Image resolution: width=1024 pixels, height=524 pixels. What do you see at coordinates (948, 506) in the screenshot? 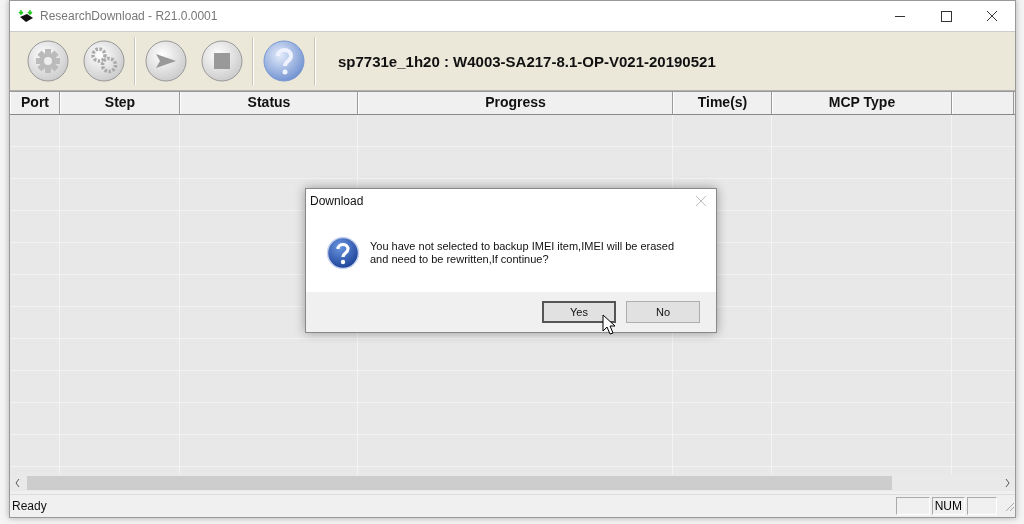
I see `status-indicator: NUM` at bounding box center [948, 506].